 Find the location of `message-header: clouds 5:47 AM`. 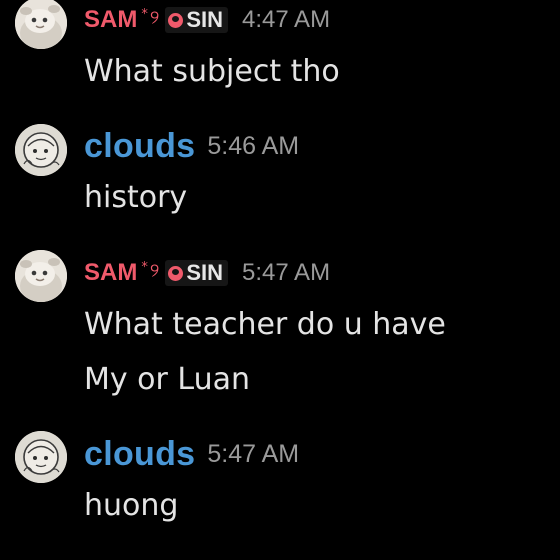

message-header: clouds 5:47 AM is located at coordinates (191, 454).